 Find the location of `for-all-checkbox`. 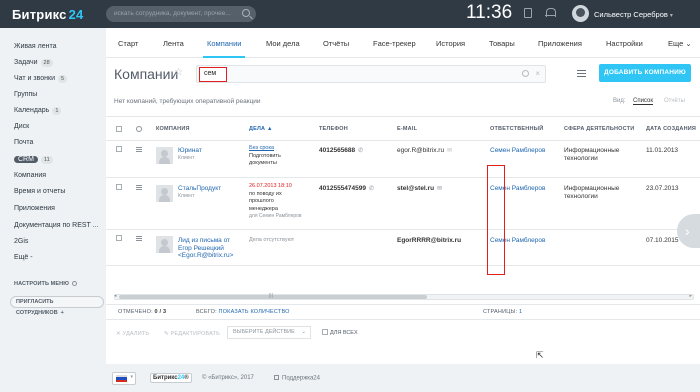

for-all-checkbox is located at coordinates (325, 332).